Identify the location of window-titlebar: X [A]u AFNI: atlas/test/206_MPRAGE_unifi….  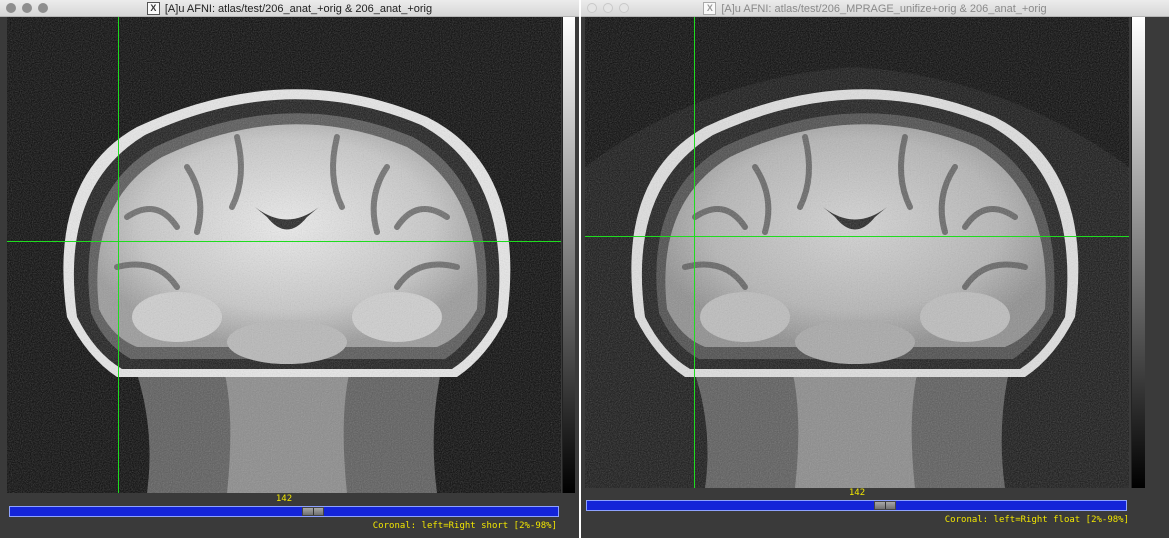
(875, 8).